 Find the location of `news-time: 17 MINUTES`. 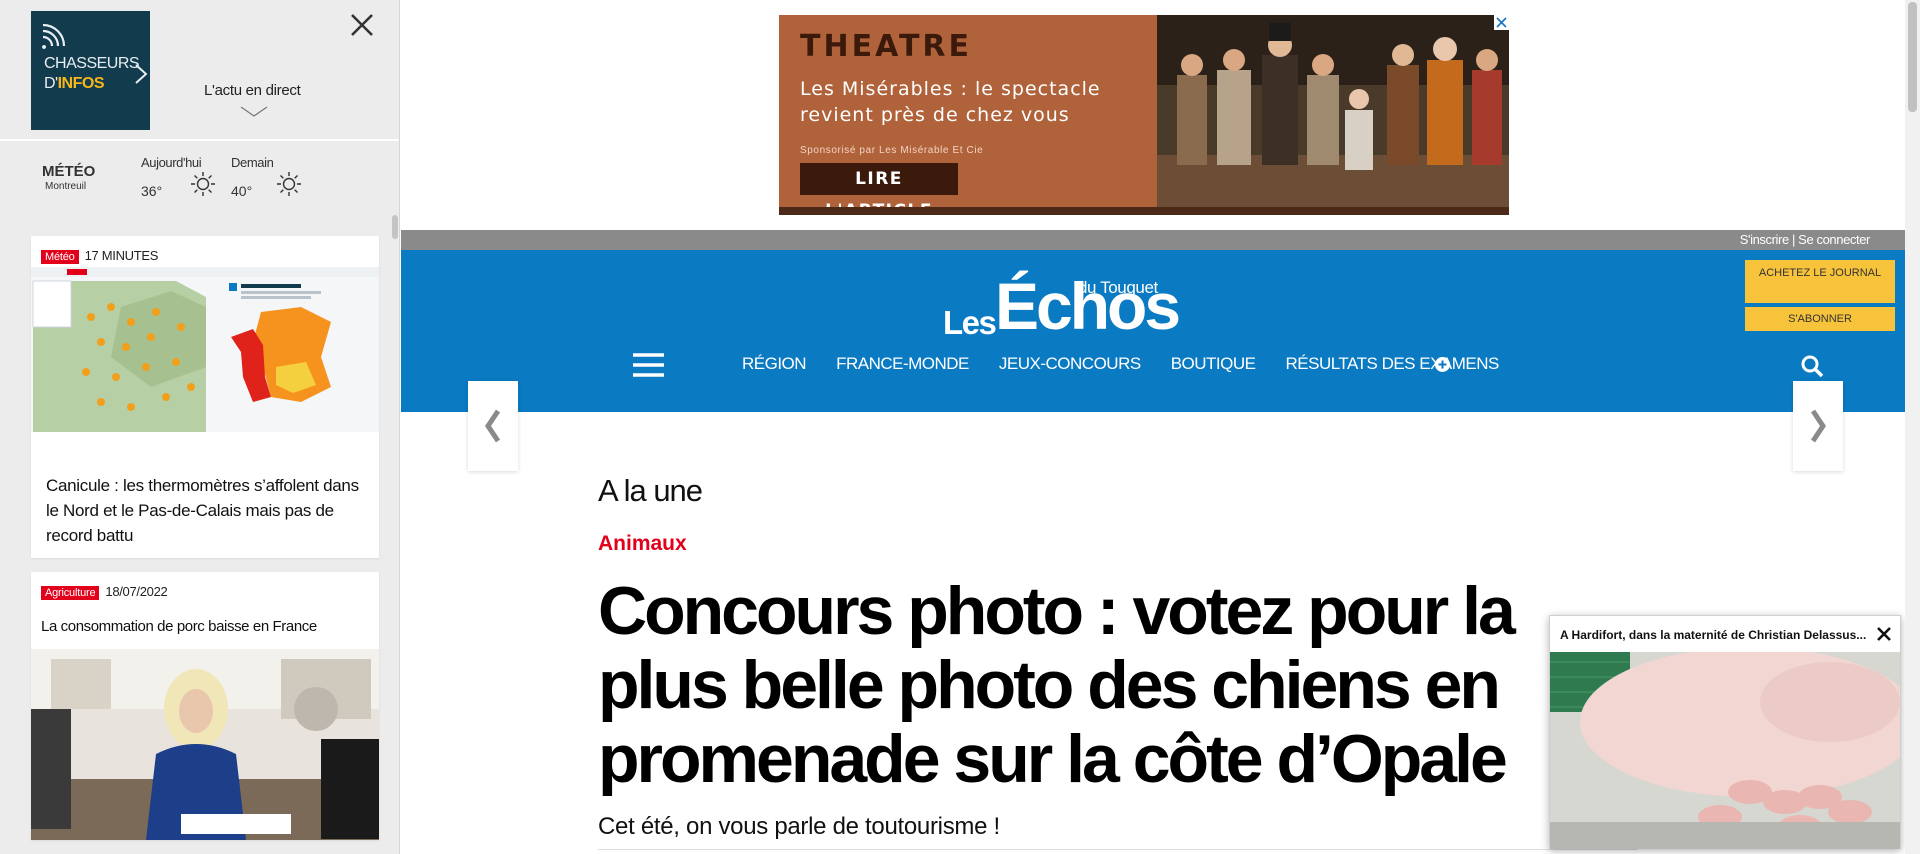

news-time: 17 MINUTES is located at coordinates (121, 255).